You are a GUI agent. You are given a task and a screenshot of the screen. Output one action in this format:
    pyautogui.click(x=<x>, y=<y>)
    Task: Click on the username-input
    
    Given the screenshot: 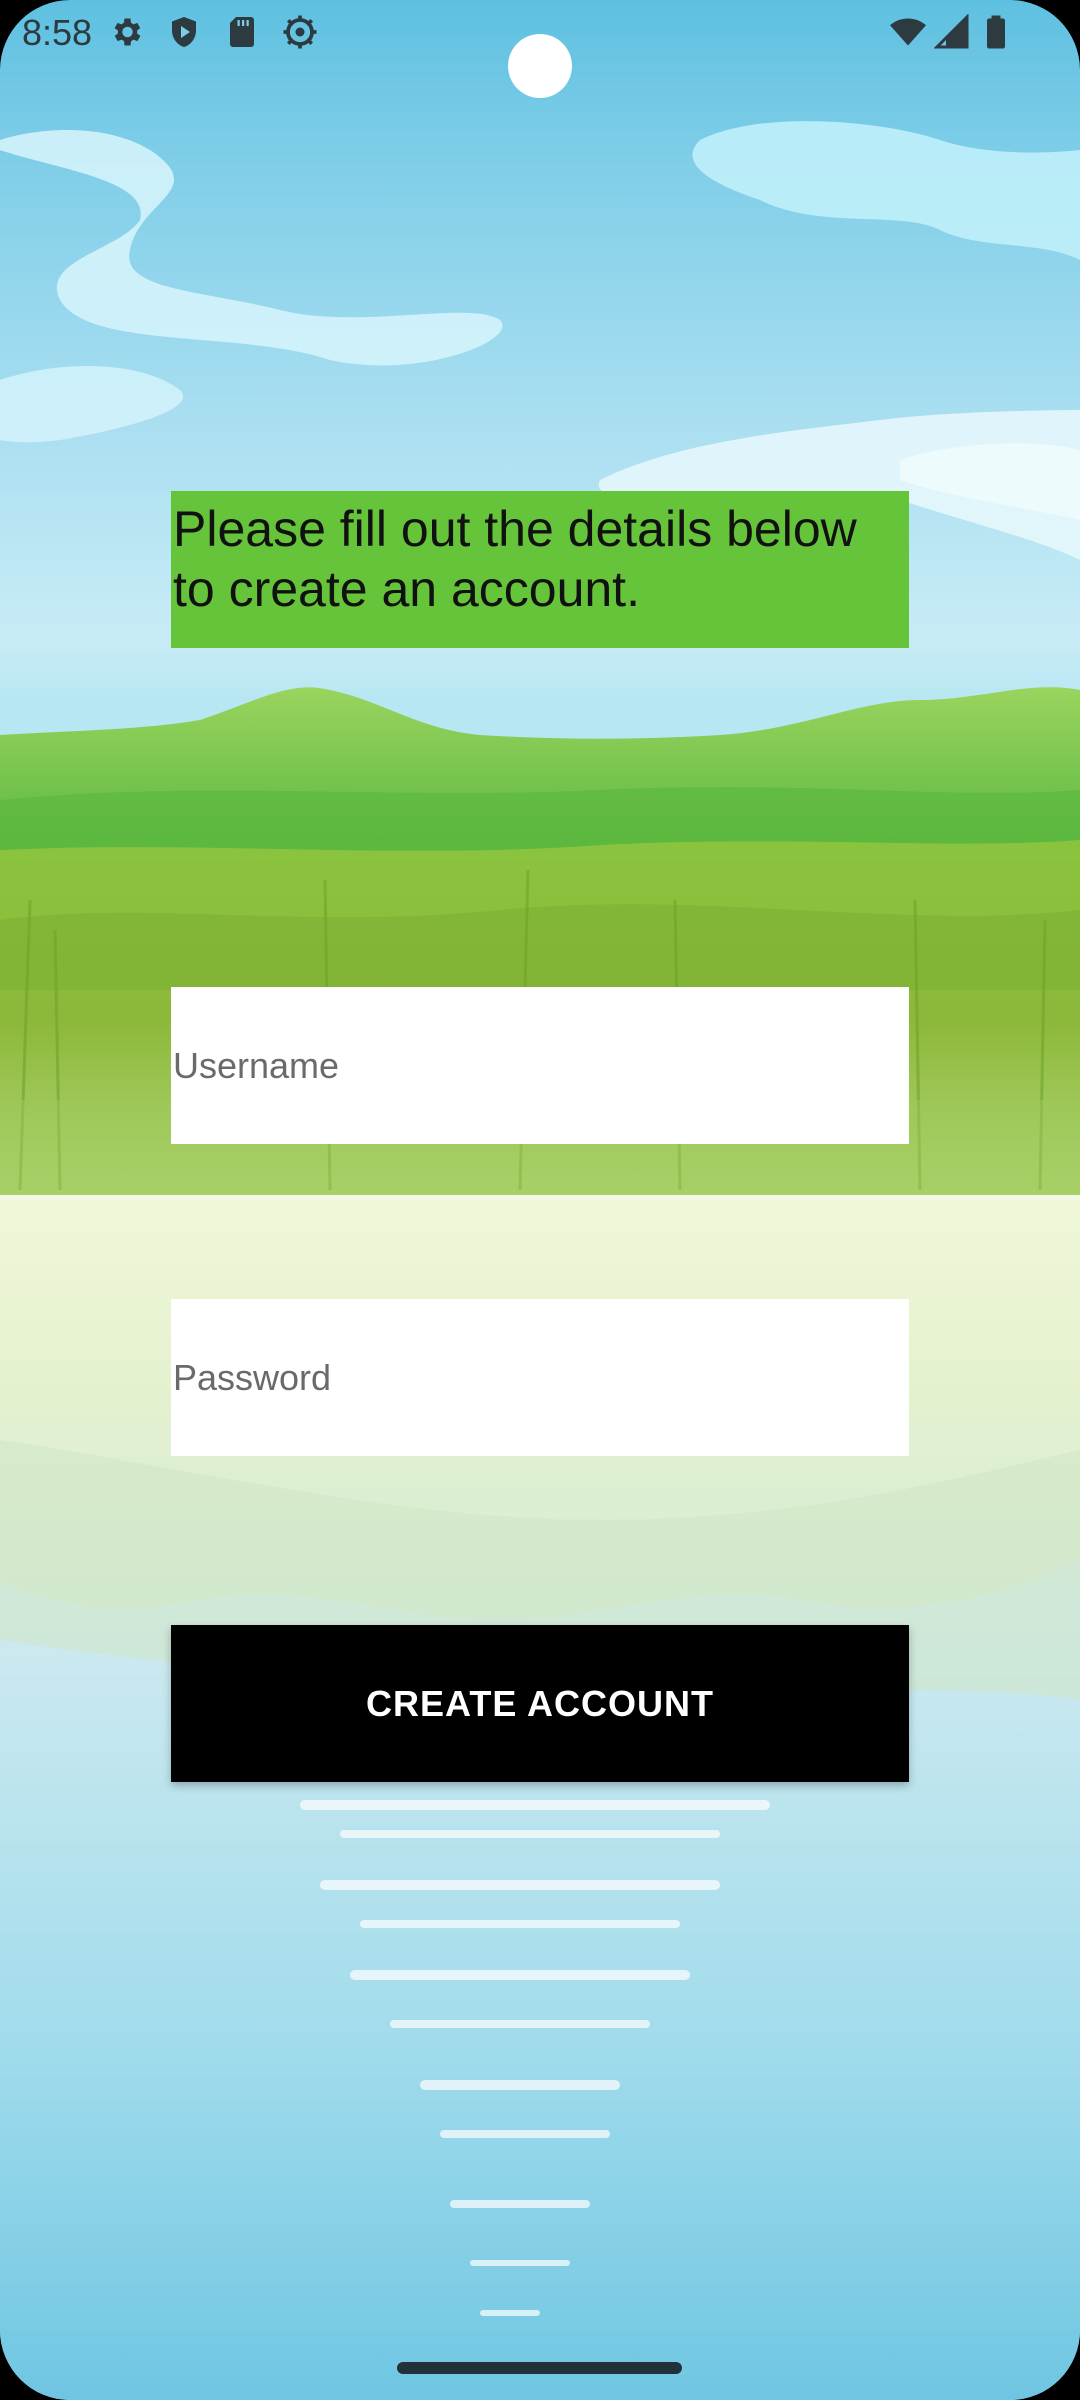 What is the action you would take?
    pyautogui.click(x=540, y=1065)
    